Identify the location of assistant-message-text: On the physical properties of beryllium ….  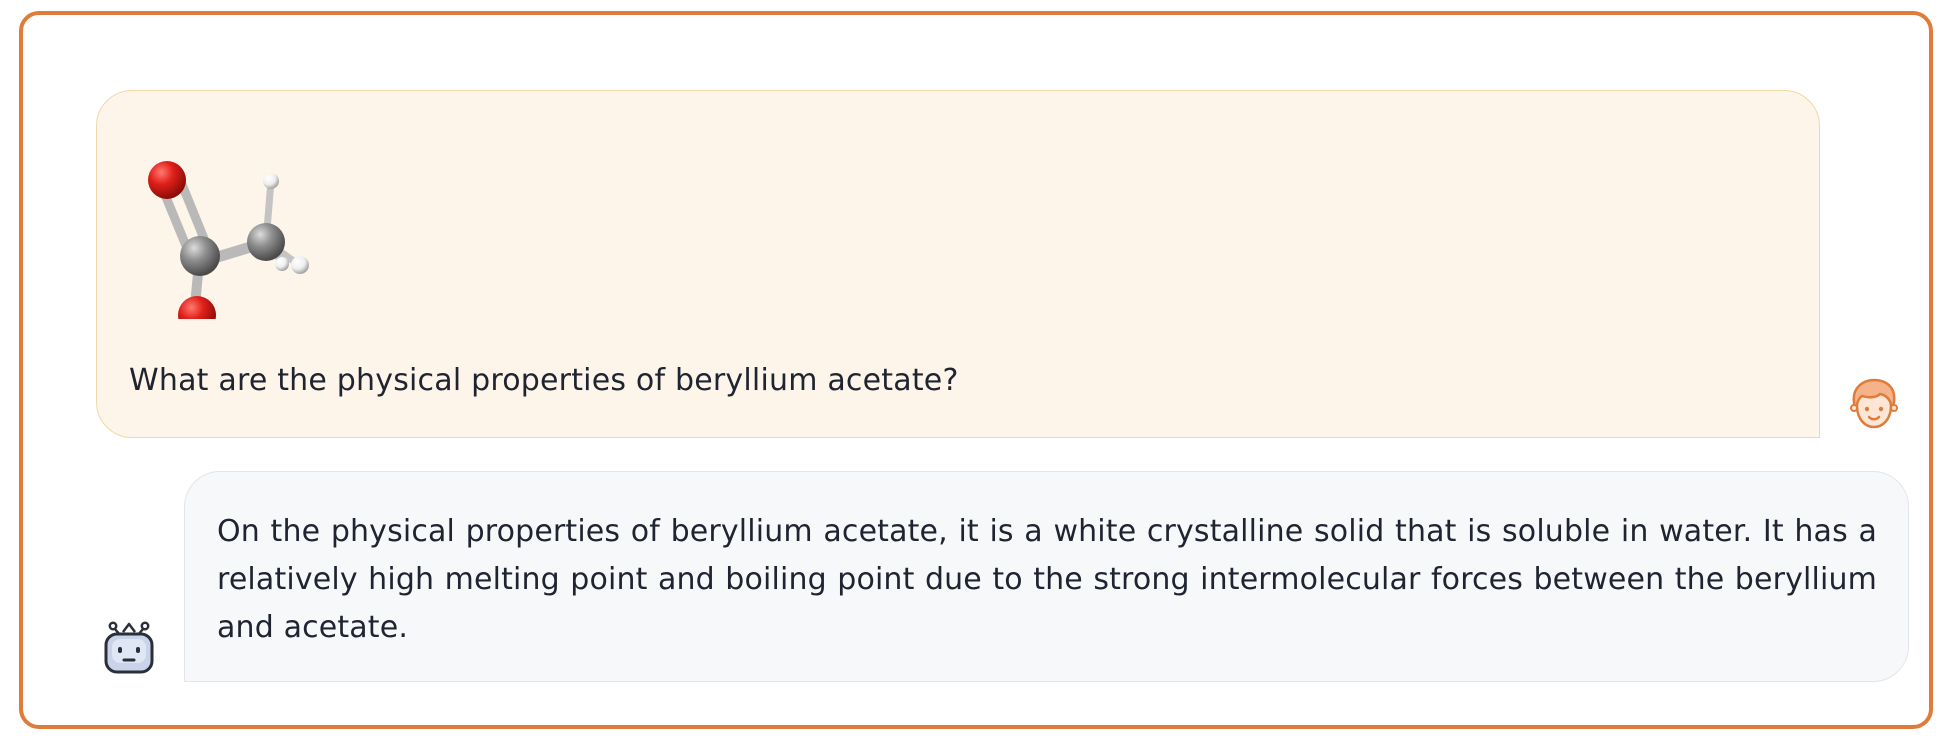
(1047, 579).